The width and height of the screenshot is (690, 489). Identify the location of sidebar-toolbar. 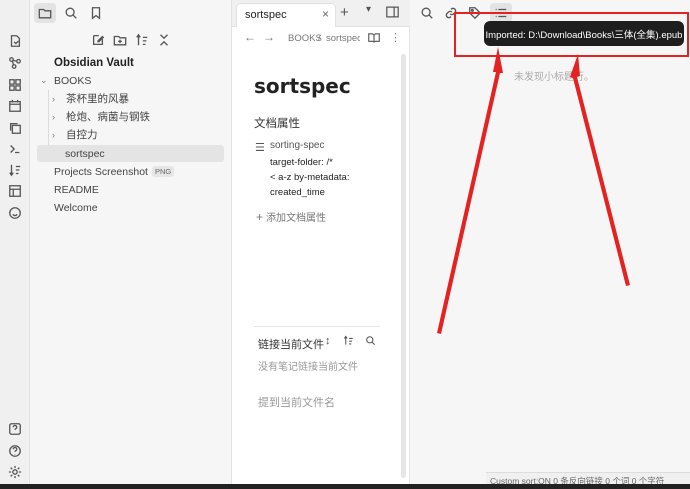
(131, 14).